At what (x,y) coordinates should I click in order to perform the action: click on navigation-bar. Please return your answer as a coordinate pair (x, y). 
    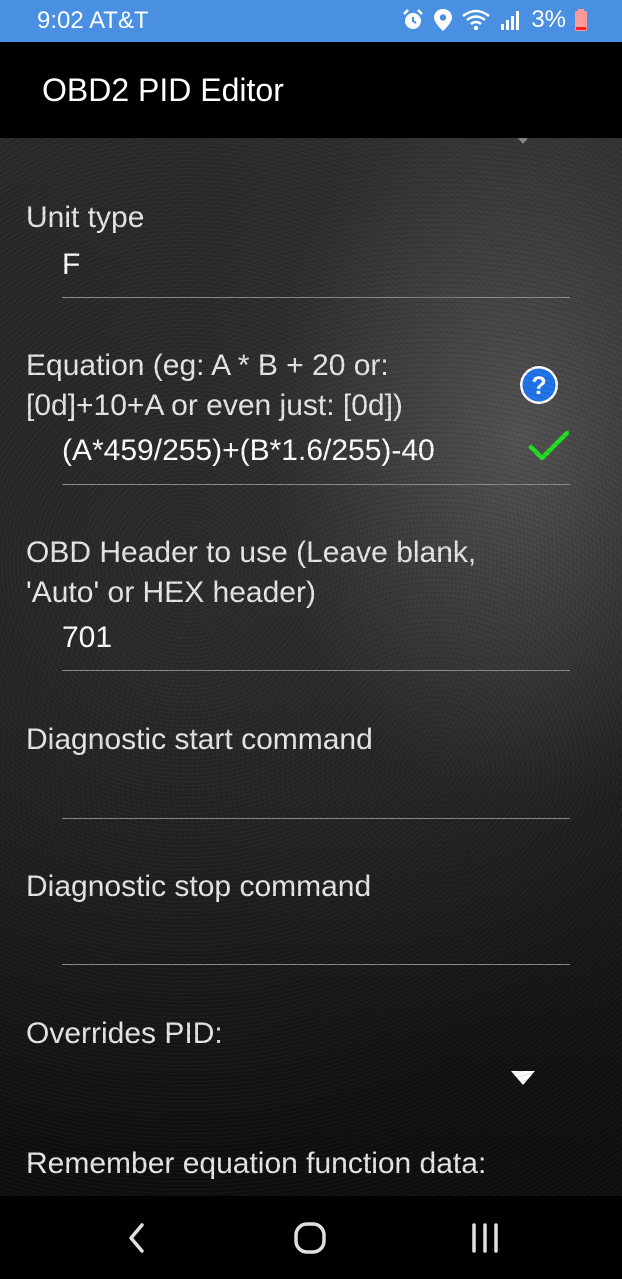
    Looking at the image, I should click on (311, 1237).